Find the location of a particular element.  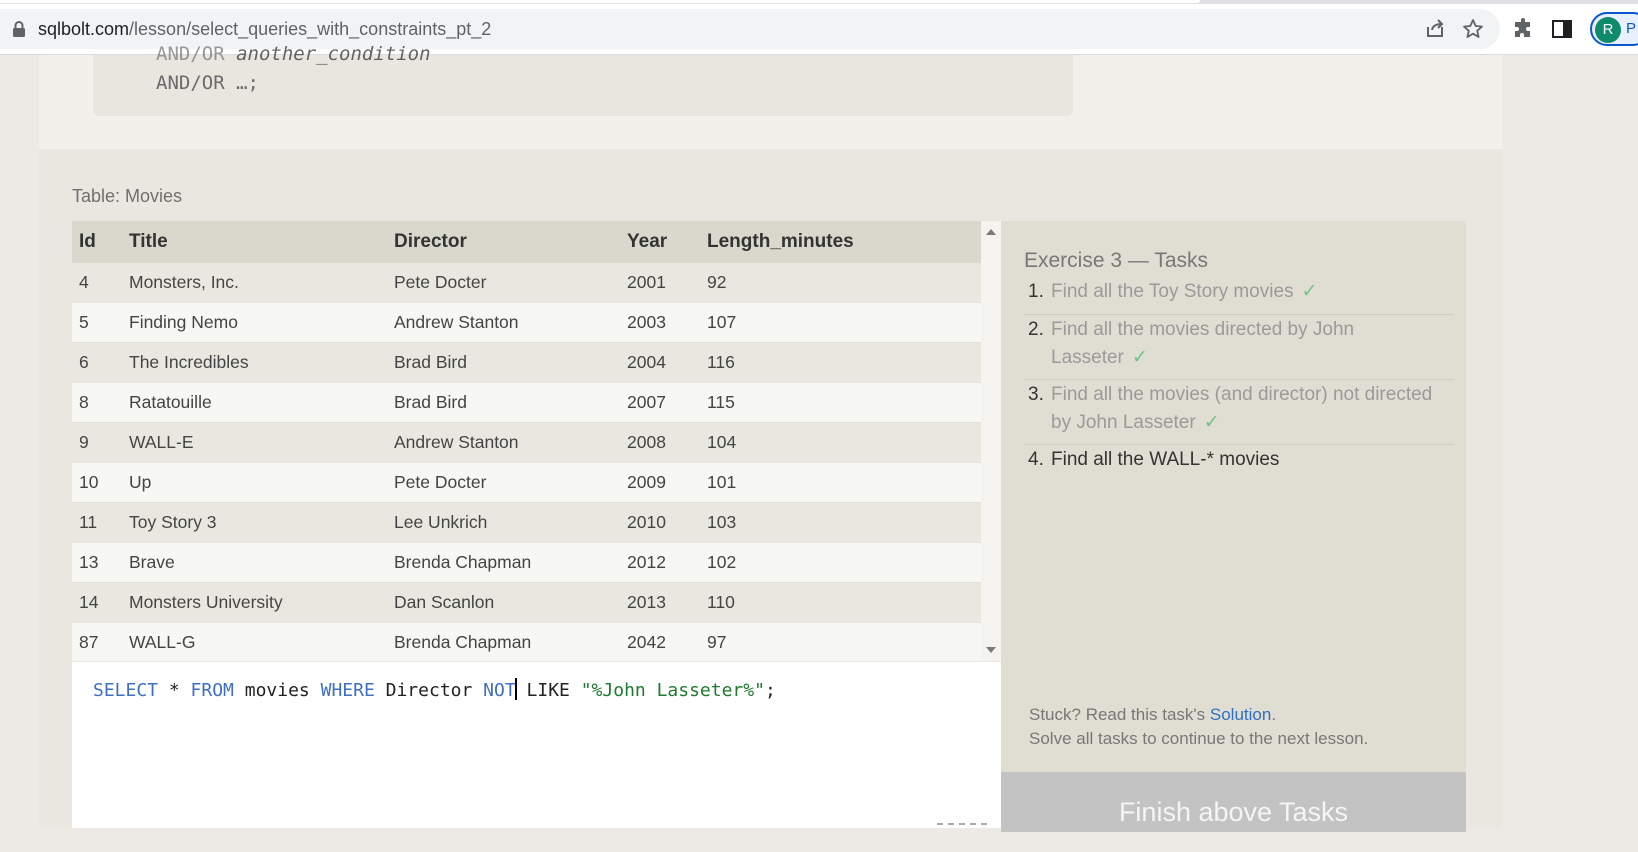

active-tab-edge is located at coordinates (600, 1).